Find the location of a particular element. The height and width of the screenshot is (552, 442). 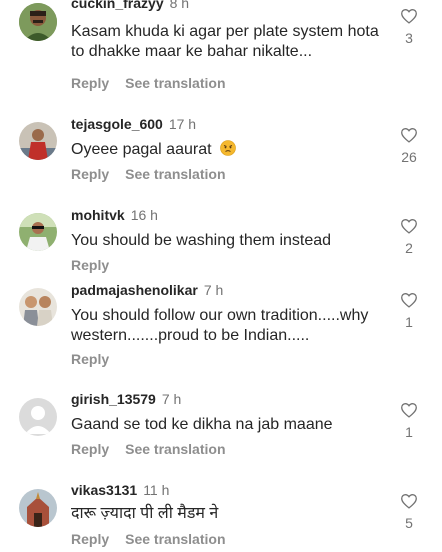

comment-time: 17 h is located at coordinates (182, 124).